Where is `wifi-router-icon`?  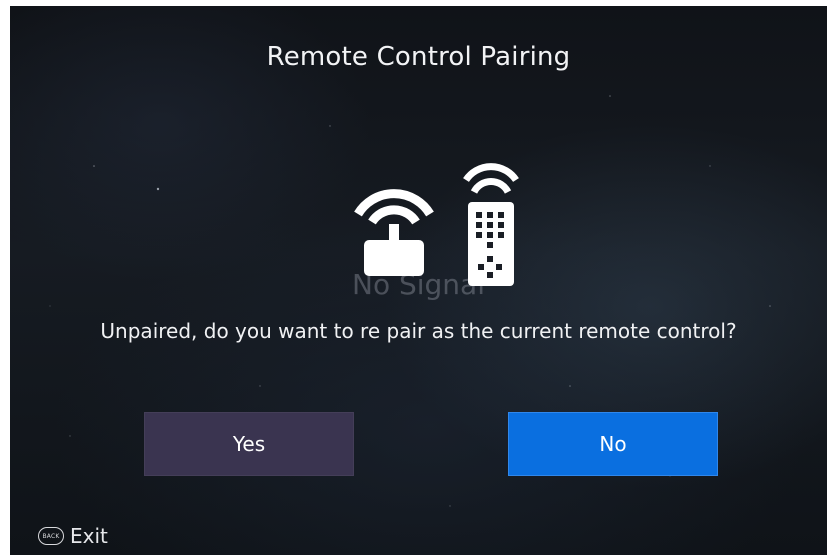 wifi-router-icon is located at coordinates (394, 232).